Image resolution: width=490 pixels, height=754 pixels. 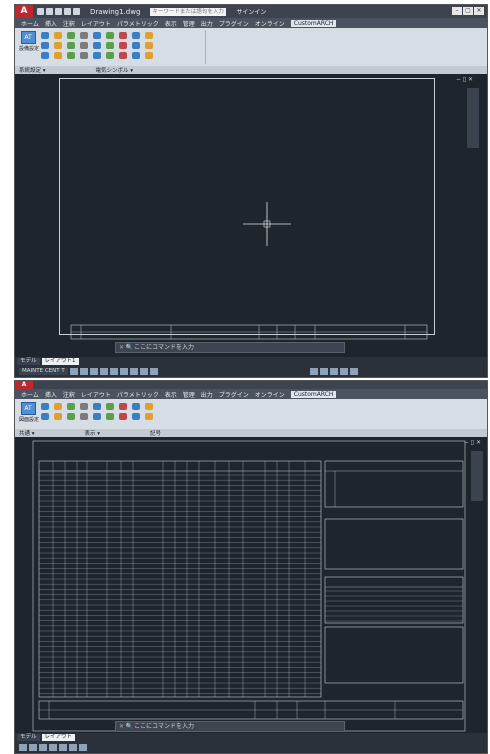 What do you see at coordinates (479, 11) in the screenshot?
I see `close-icon: ✕` at bounding box center [479, 11].